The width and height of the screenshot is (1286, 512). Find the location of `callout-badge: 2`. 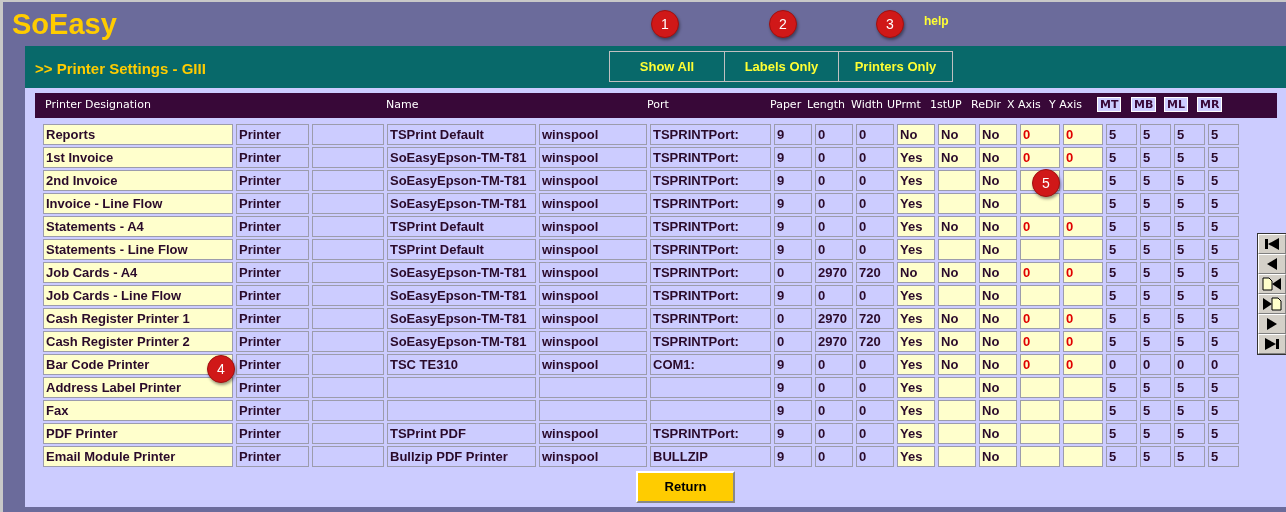

callout-badge: 2 is located at coordinates (783, 24).